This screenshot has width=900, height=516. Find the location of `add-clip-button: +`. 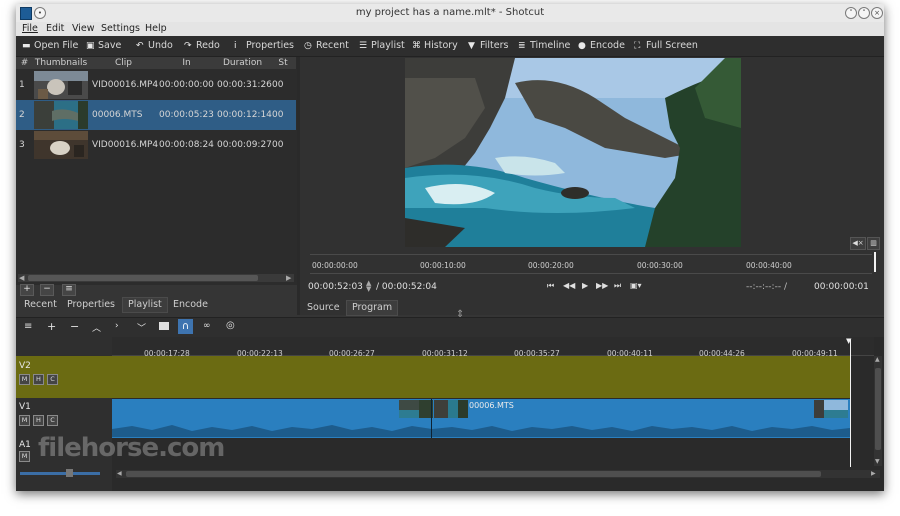

add-clip-button: + is located at coordinates (27, 290).